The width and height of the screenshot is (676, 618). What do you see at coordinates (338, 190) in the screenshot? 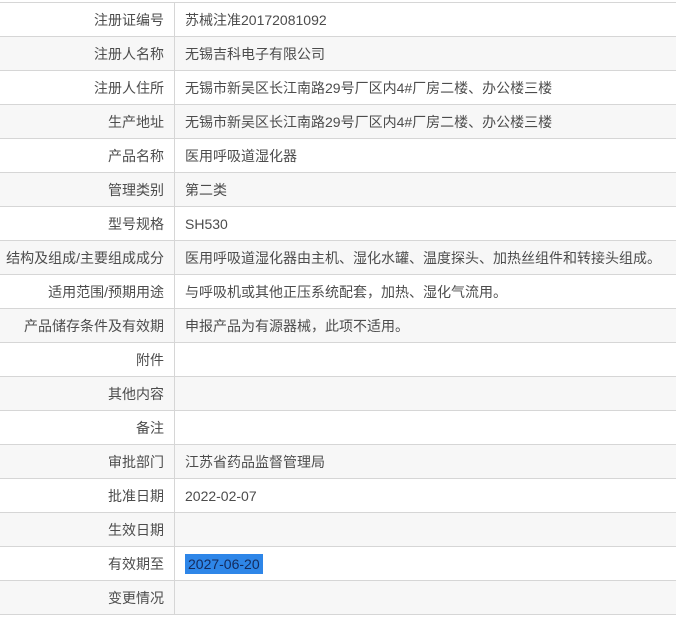
I see `table-row: 管理类别 第二类` at bounding box center [338, 190].